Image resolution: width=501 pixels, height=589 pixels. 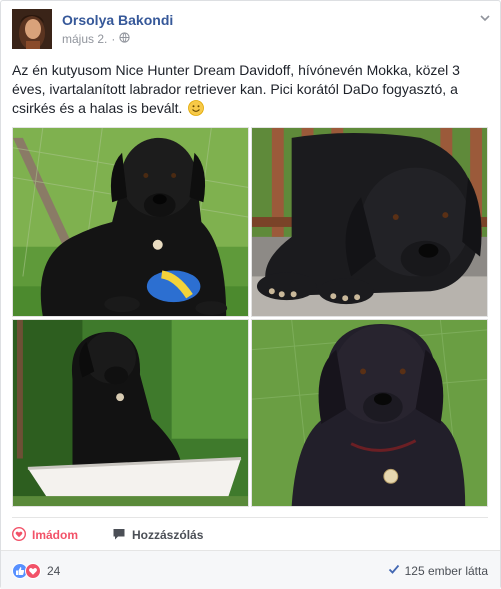 I want to click on globe-icon, so click(x=124, y=39).